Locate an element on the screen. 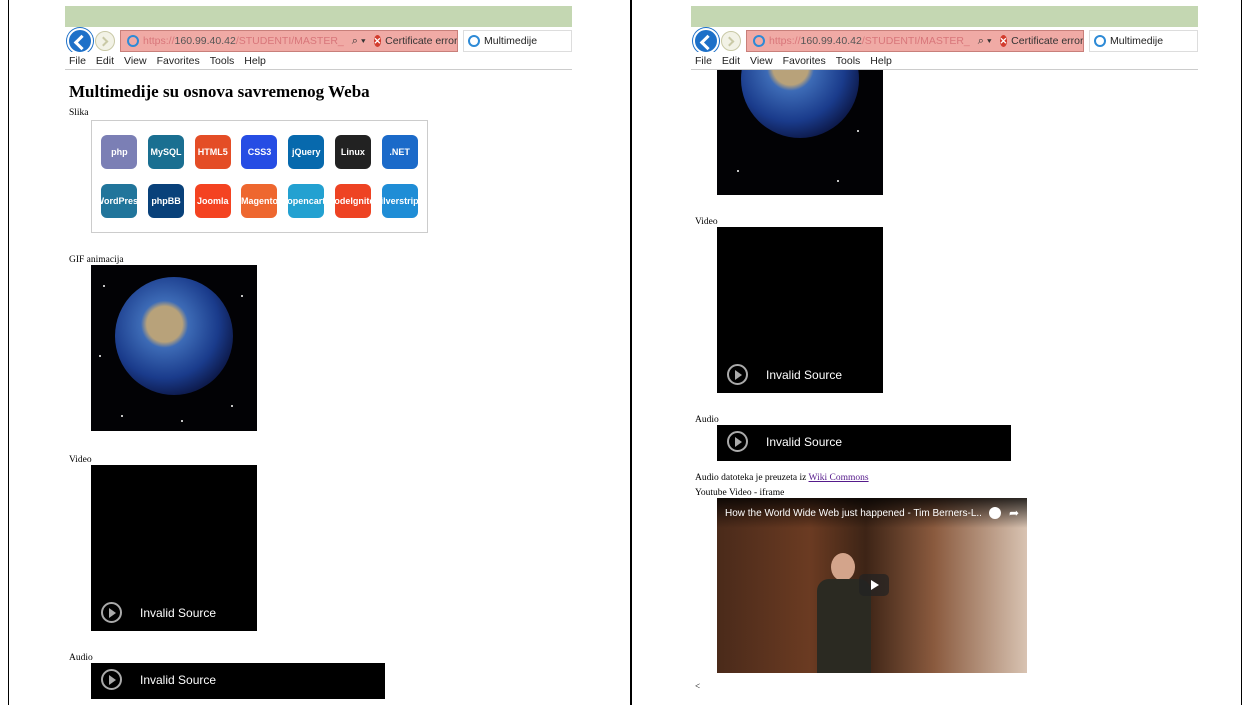  earth-gif-animation-partial is located at coordinates (800, 132).